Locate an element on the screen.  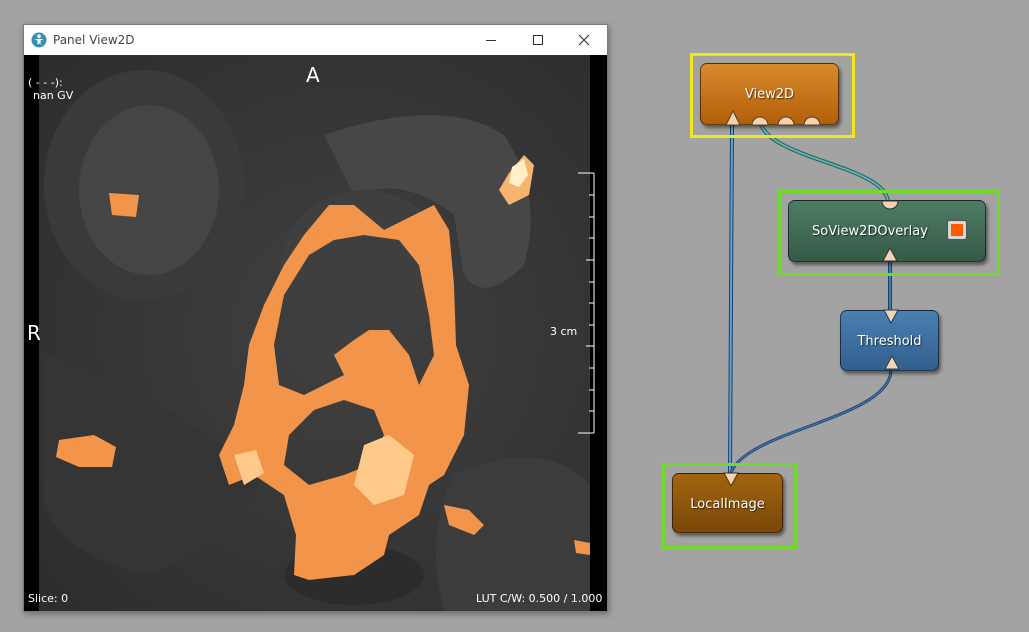
node-view2d: View2D is located at coordinates (769, 94).